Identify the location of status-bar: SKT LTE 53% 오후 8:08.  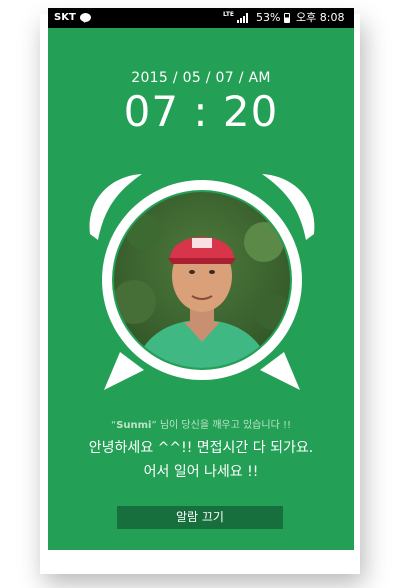
(201, 18).